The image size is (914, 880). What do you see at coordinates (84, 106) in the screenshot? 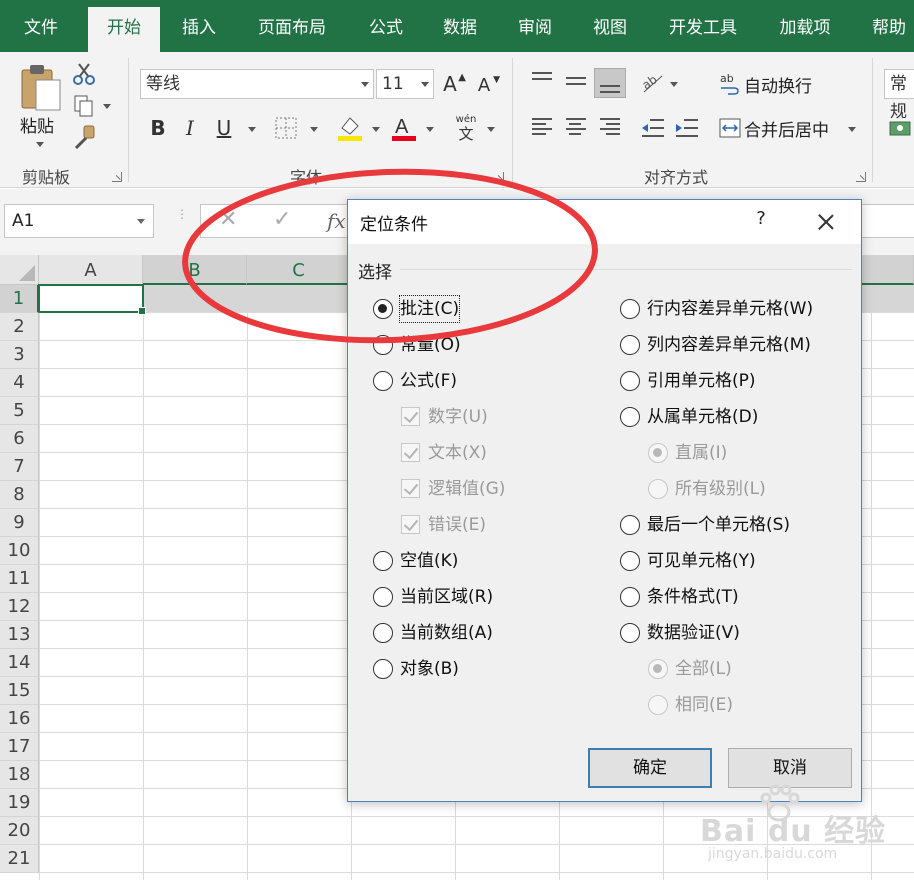
I see `copy-icon` at bounding box center [84, 106].